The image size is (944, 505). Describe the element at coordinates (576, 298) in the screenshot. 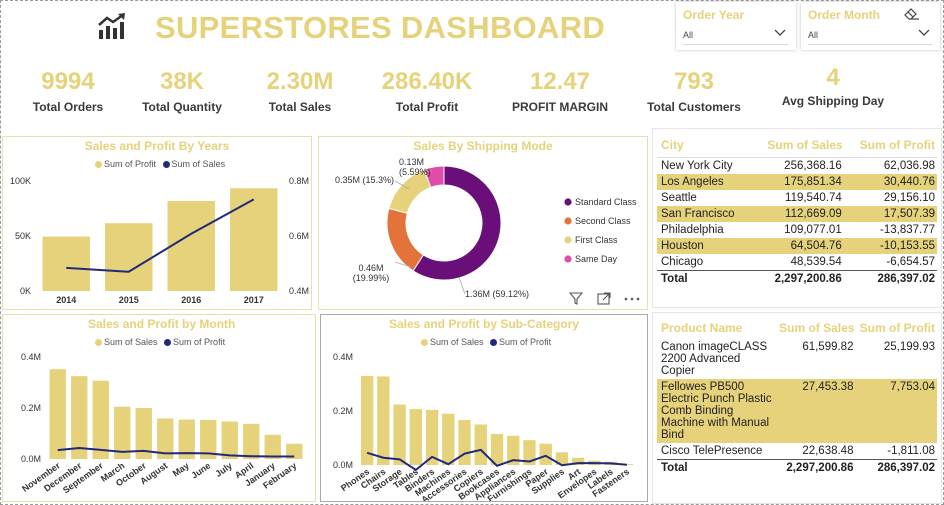

I see `filter-icon` at that location.